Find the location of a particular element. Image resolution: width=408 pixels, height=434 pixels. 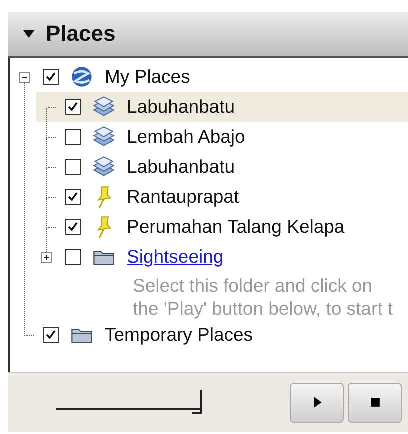

plus-icon is located at coordinates (46, 257).